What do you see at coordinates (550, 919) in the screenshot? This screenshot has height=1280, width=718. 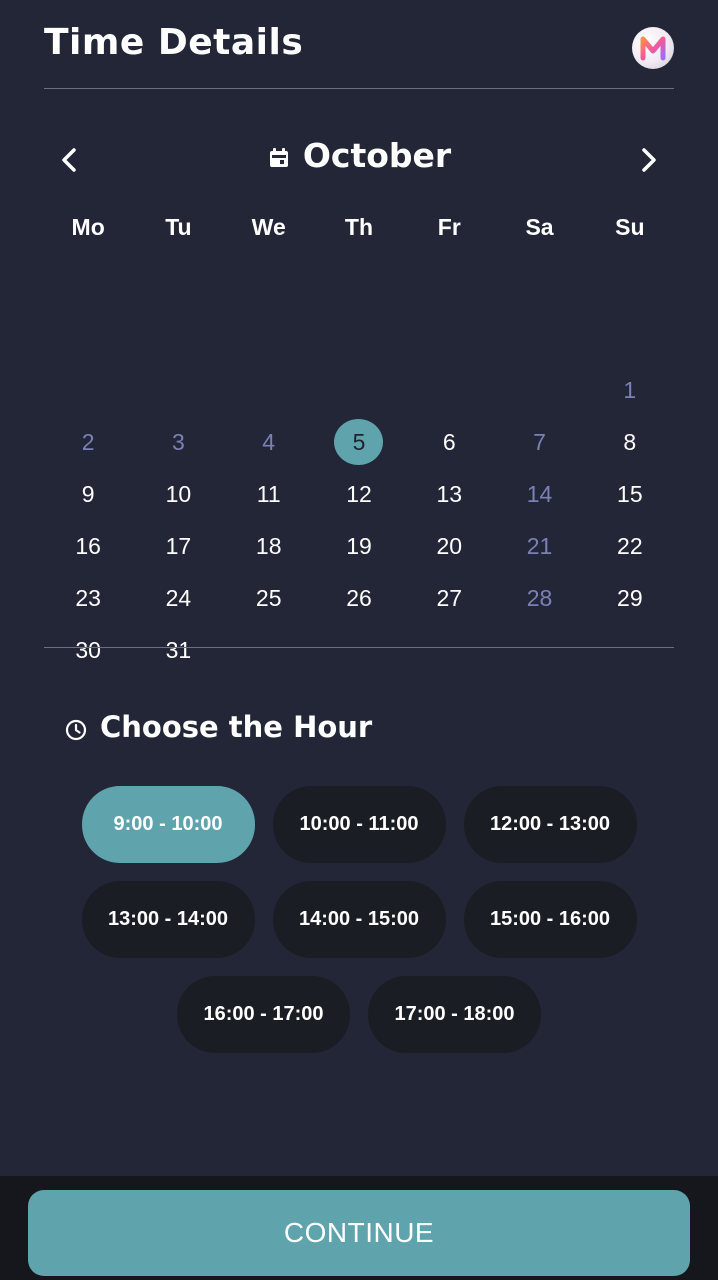 I see `time-slot-button: 15:00 - 16:00` at bounding box center [550, 919].